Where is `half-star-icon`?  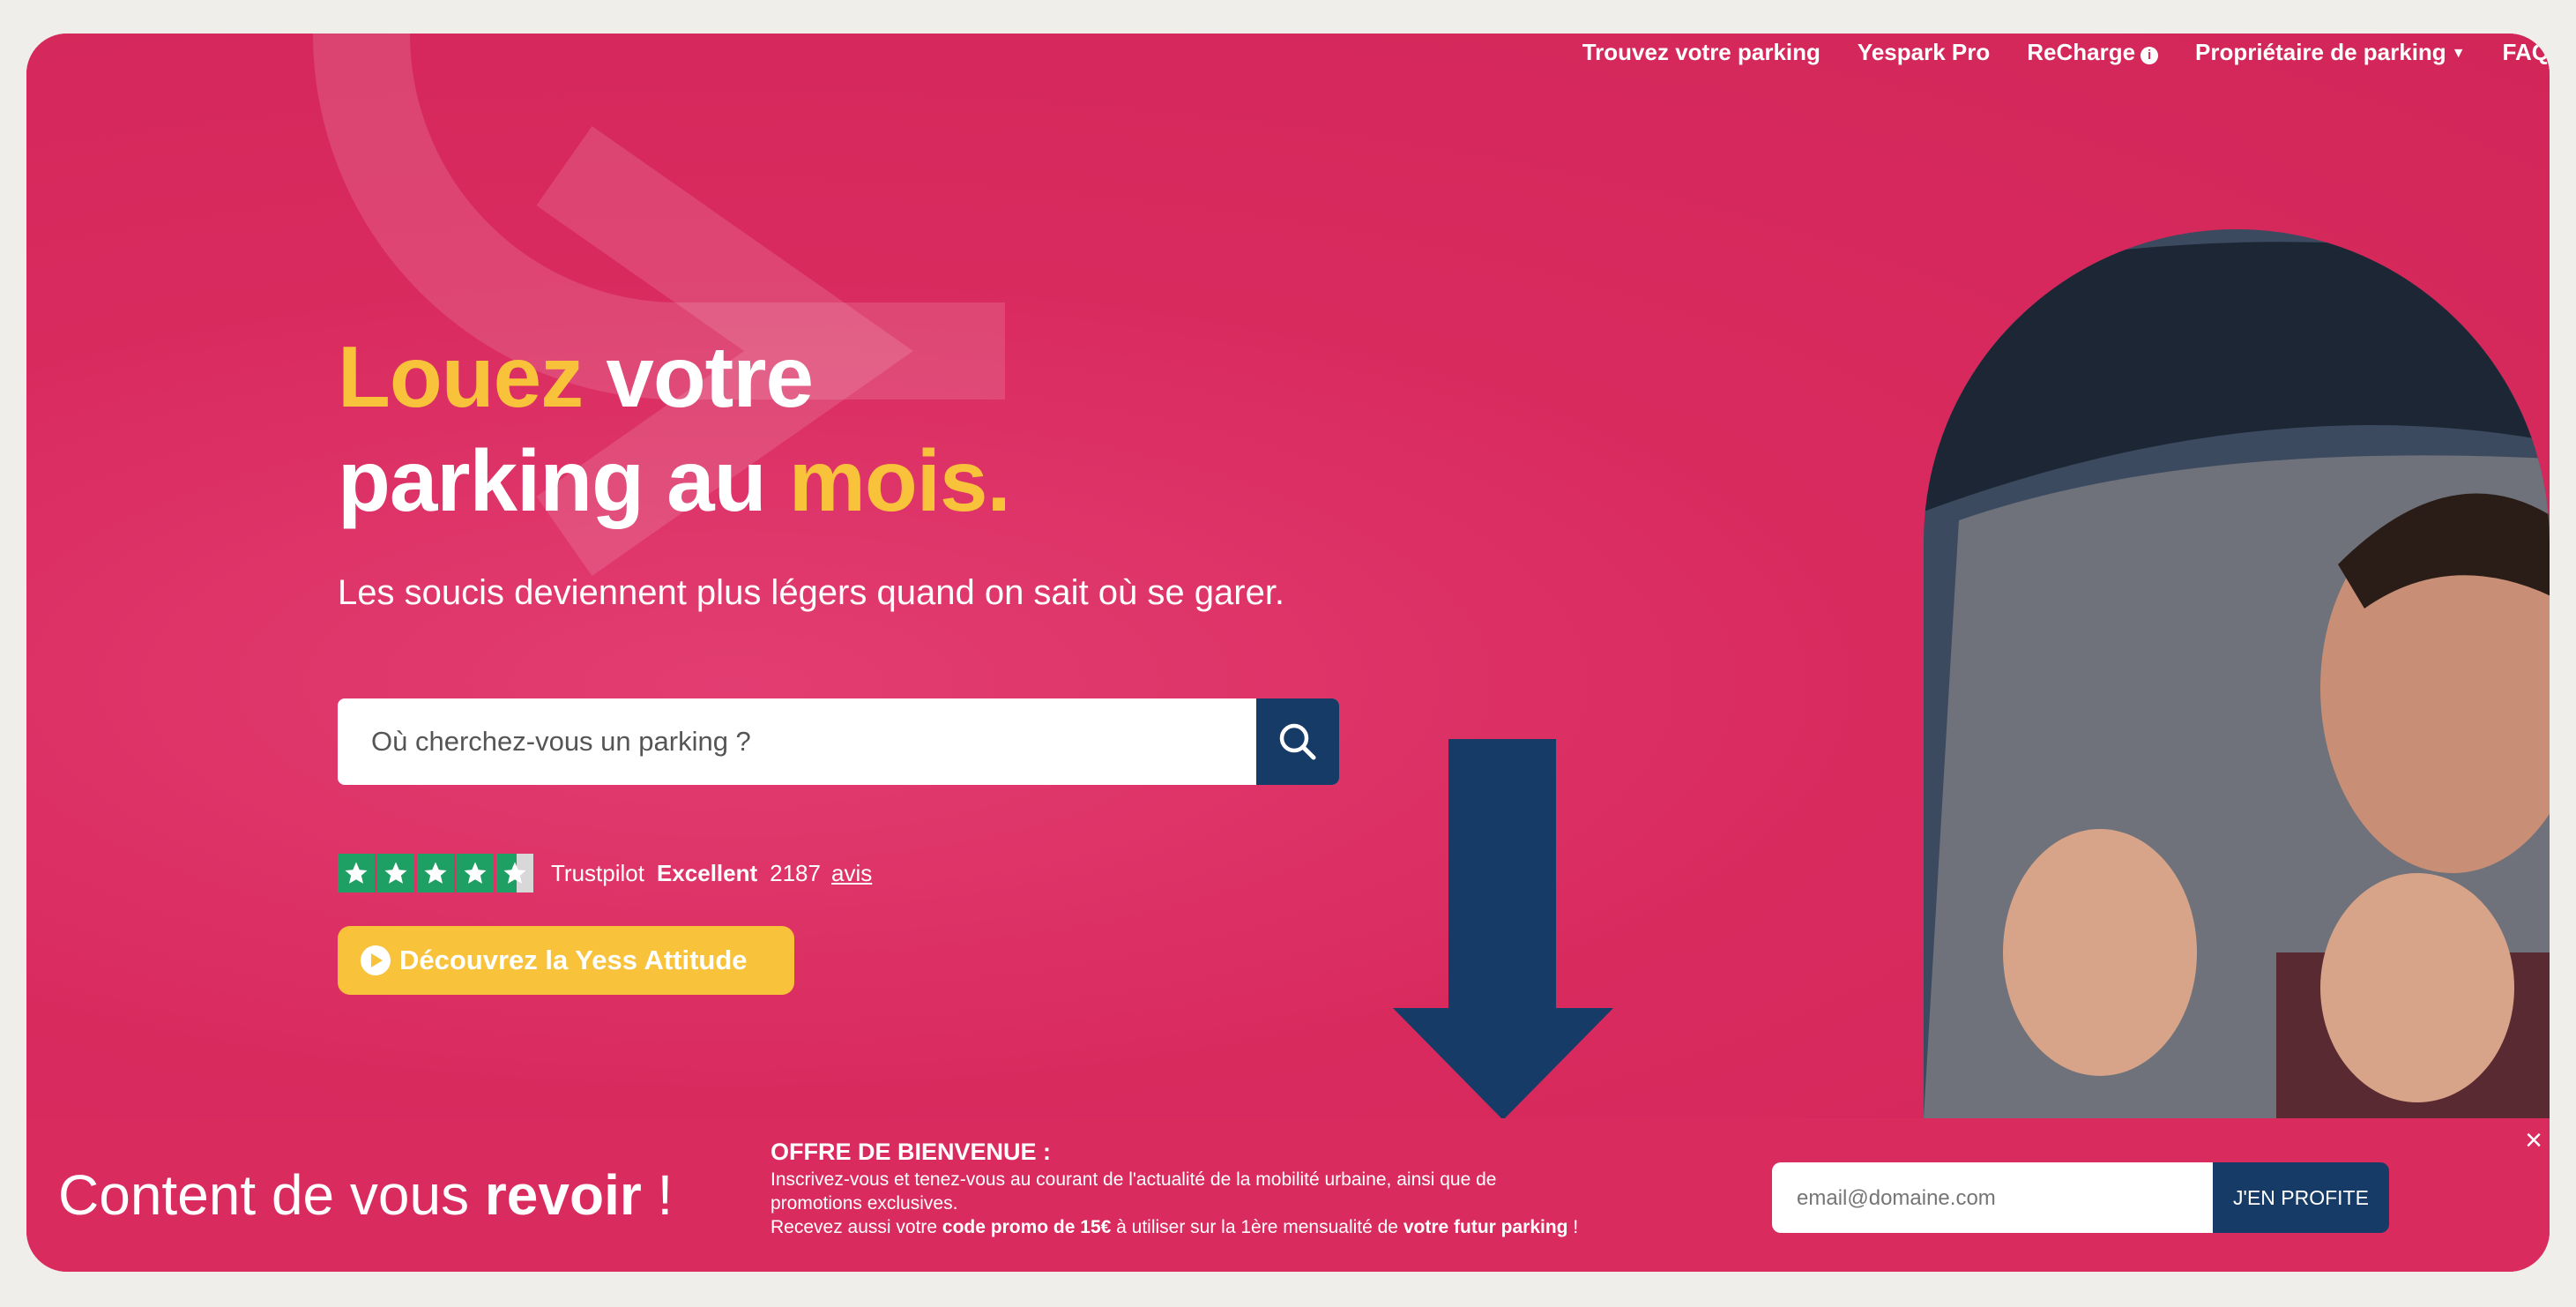 half-star-icon is located at coordinates (514, 873).